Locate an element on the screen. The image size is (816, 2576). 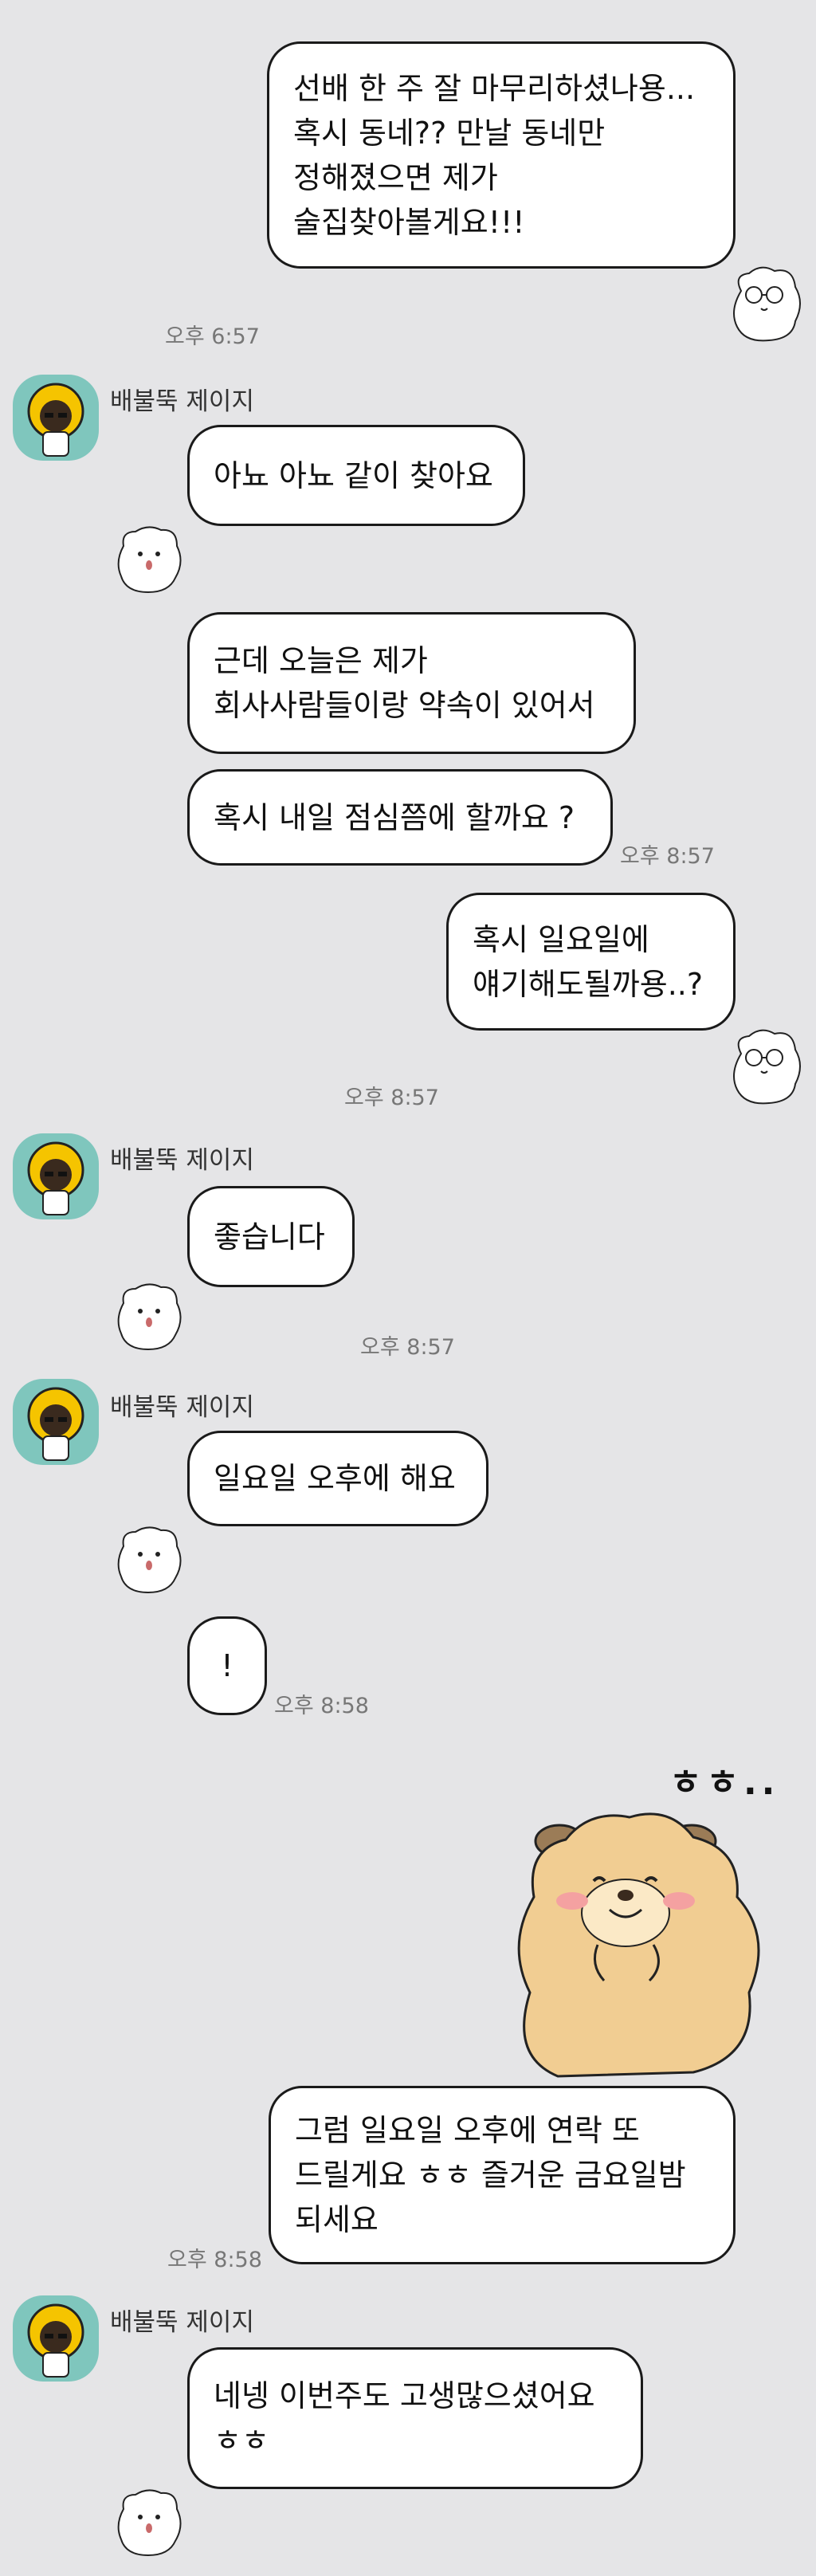
message-bubble: 아뇨 아뇨 같이 찾아요 is located at coordinates (356, 475).